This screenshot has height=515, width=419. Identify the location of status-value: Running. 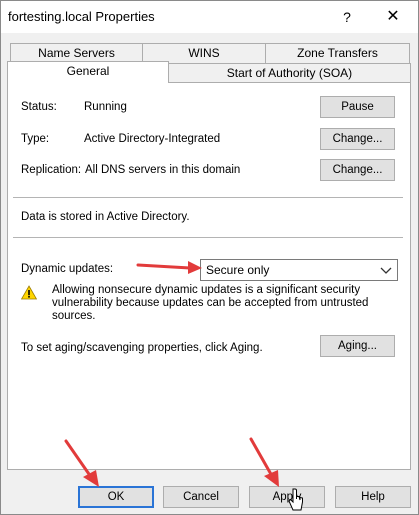
(105, 107).